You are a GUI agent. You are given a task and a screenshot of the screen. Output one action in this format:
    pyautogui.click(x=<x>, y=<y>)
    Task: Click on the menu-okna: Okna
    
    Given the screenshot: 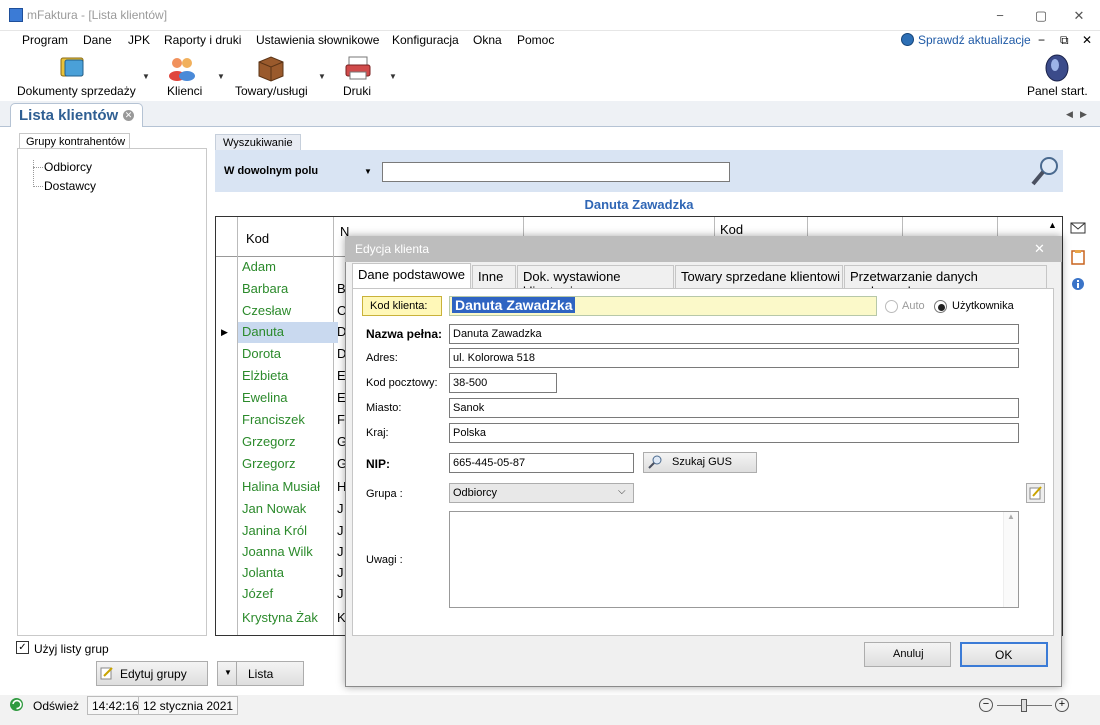 What is the action you would take?
    pyautogui.click(x=487, y=40)
    